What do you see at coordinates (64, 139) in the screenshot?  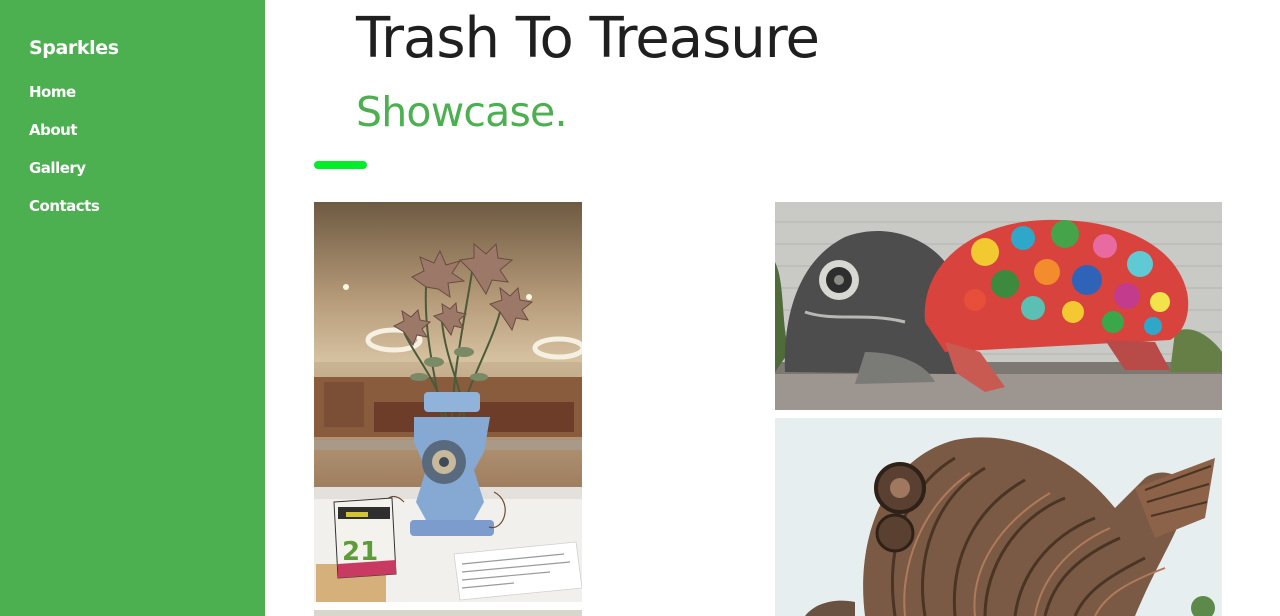 I see `nav-link-about: About` at bounding box center [64, 139].